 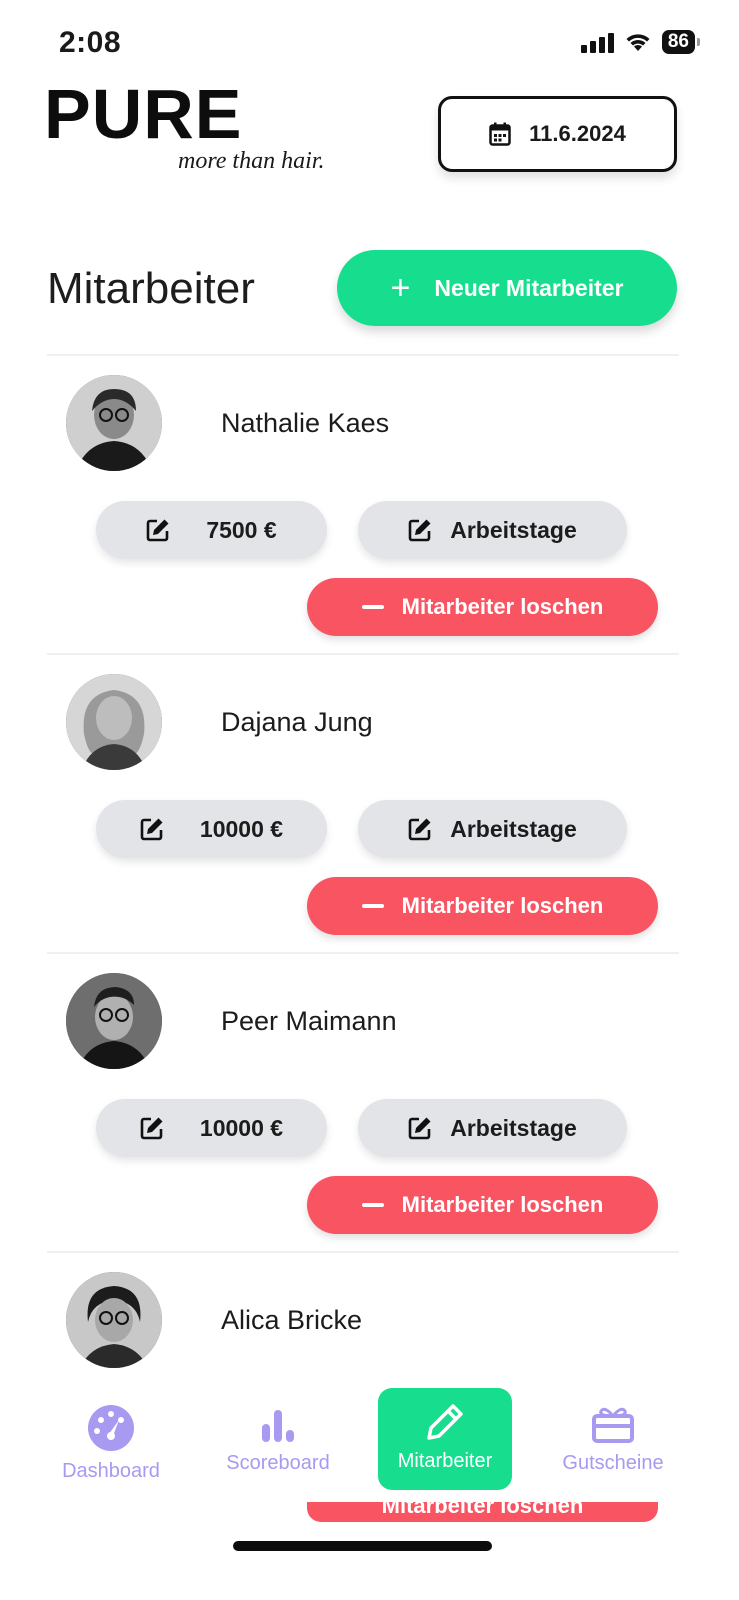 I want to click on battery-icon: 86, so click(x=681, y=42).